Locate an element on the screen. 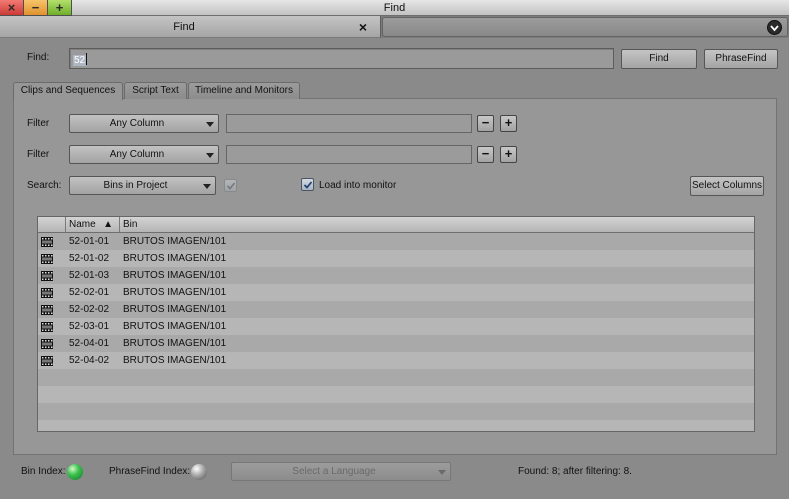  select-columns-button: Select Columns is located at coordinates (727, 186).